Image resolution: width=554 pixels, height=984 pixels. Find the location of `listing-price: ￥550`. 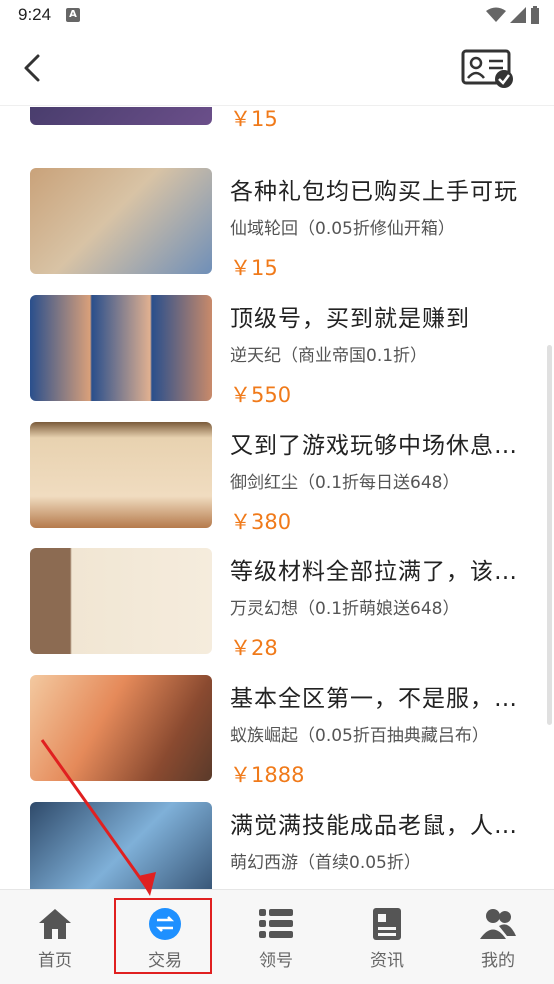

listing-price: ￥550 is located at coordinates (261, 395).